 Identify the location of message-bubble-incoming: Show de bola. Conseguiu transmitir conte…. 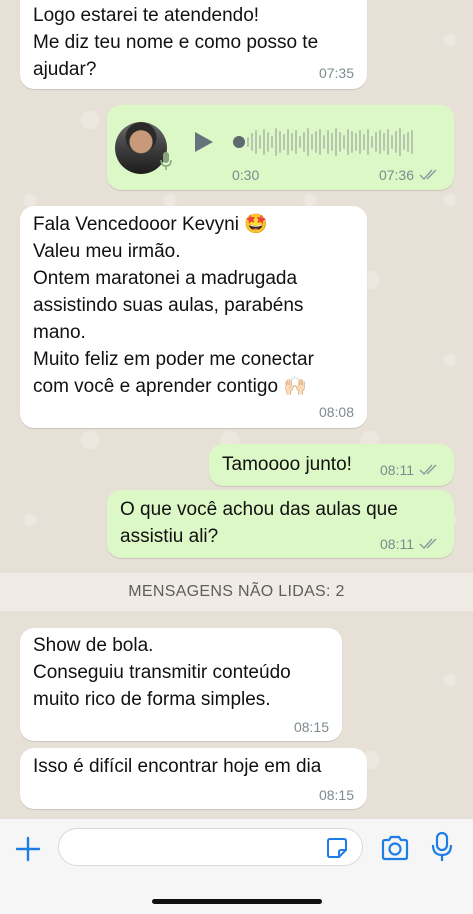
(181, 684).